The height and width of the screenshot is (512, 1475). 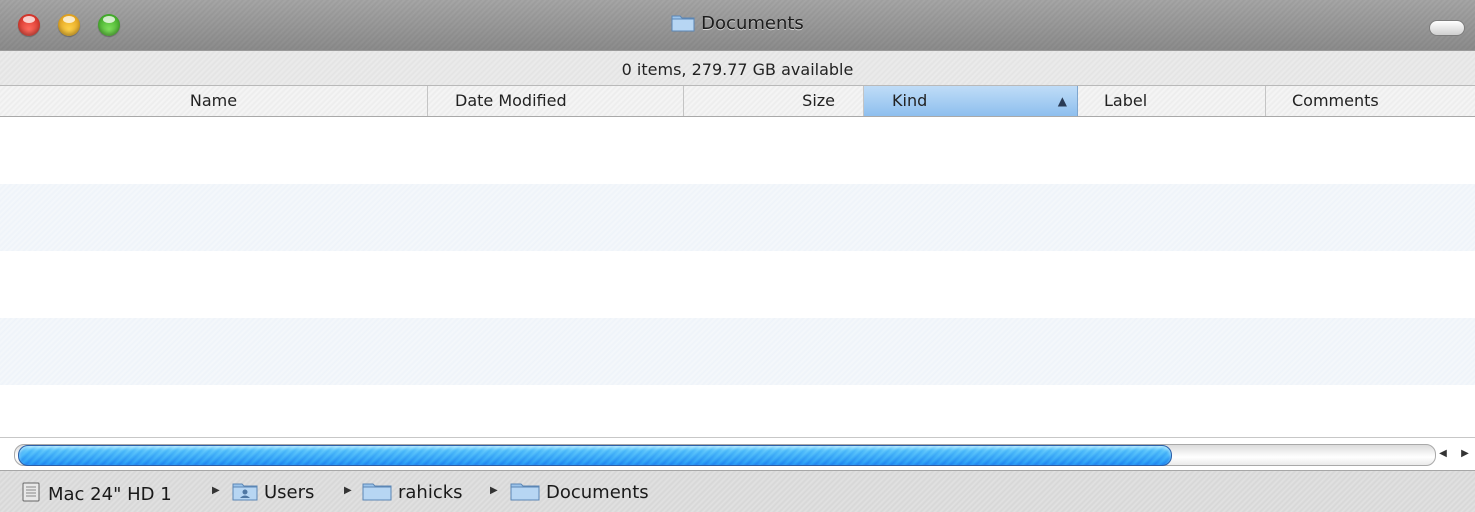 I want to click on status-text: 0 items, 279.77 GB available, so click(x=737, y=69).